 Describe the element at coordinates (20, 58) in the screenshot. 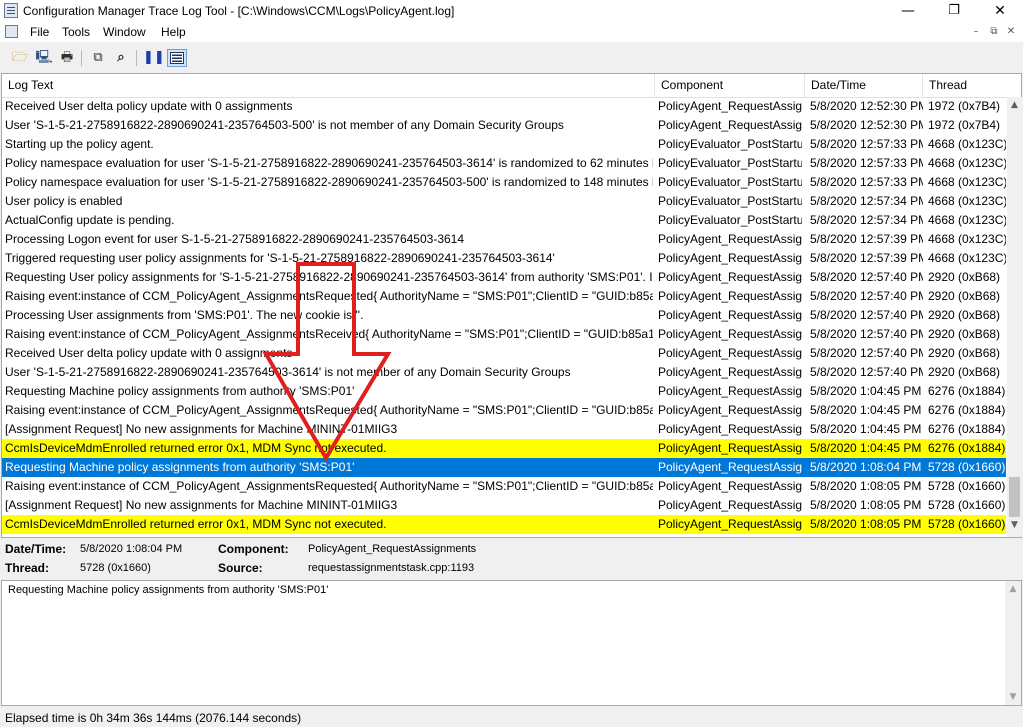

I see `open-folder-icon: 🗁` at that location.